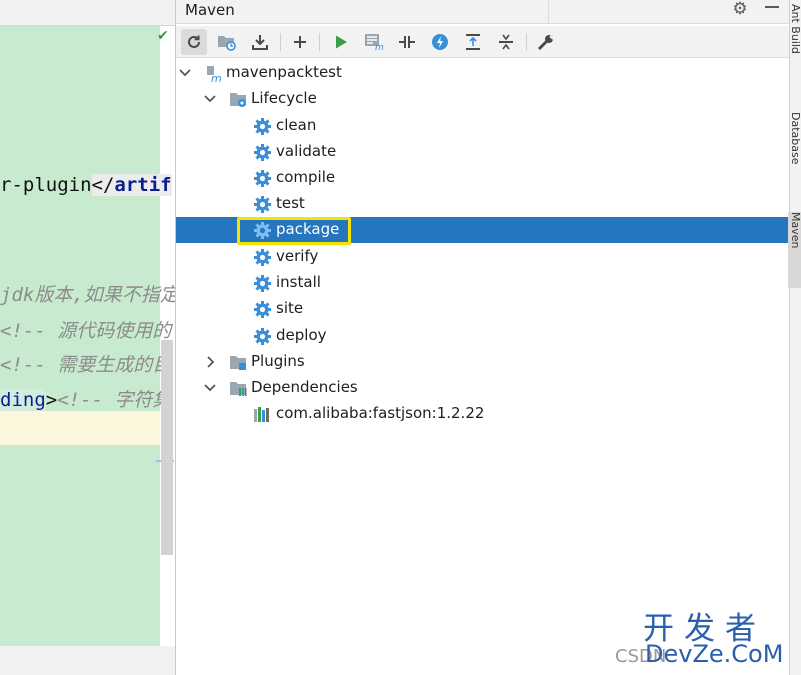 This screenshot has width=801, height=675. What do you see at coordinates (238, 363) in the screenshot?
I see `plugins-folder-icon` at bounding box center [238, 363].